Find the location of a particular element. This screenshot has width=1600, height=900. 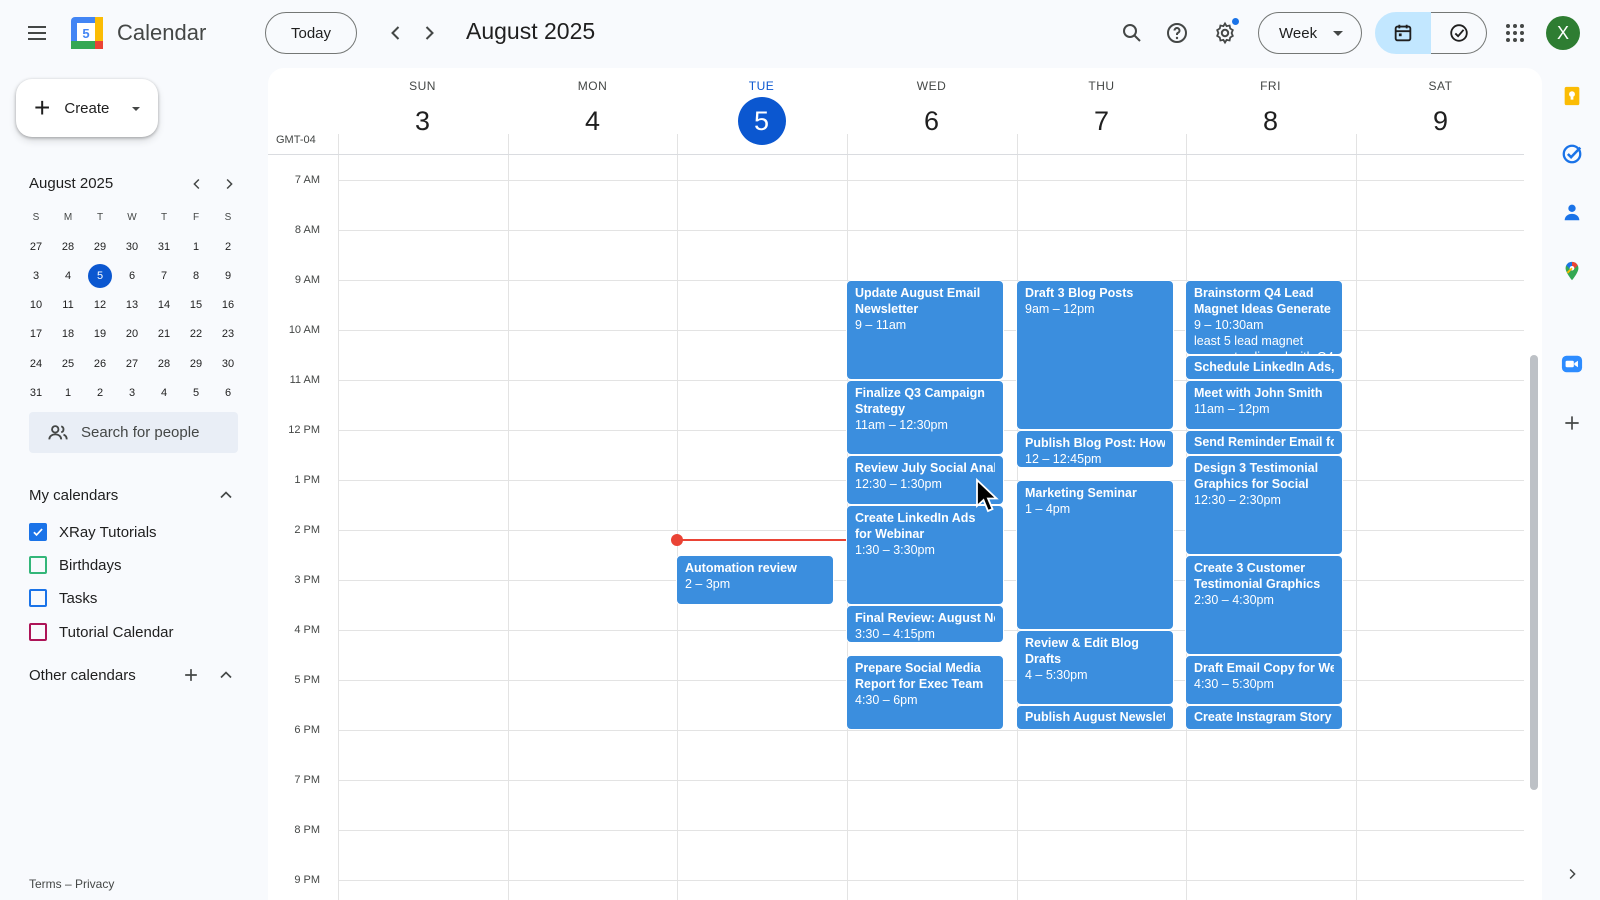

mini-calendar-prev-button is located at coordinates (197, 184).